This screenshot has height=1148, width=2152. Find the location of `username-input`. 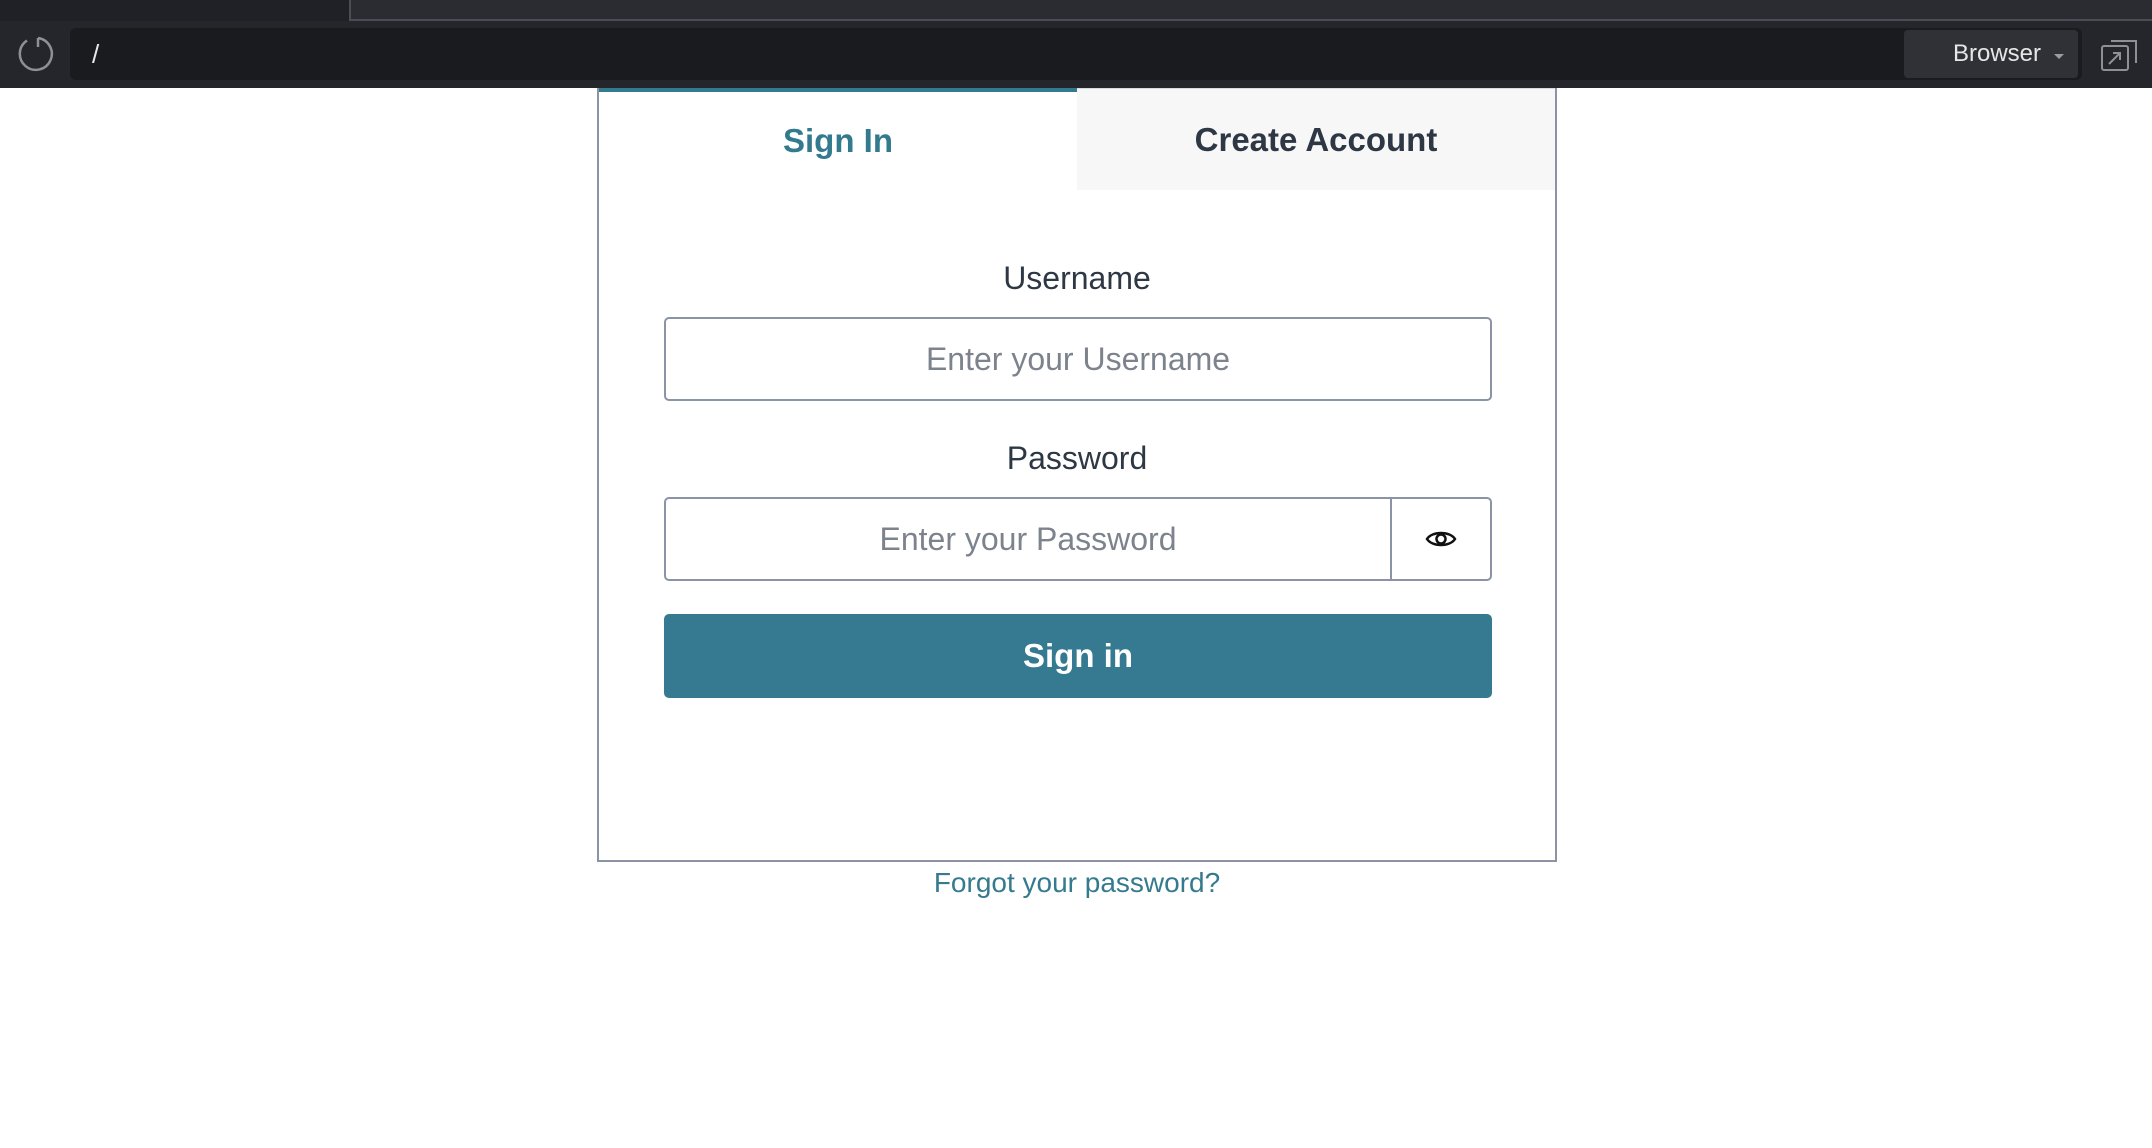

username-input is located at coordinates (1078, 359).